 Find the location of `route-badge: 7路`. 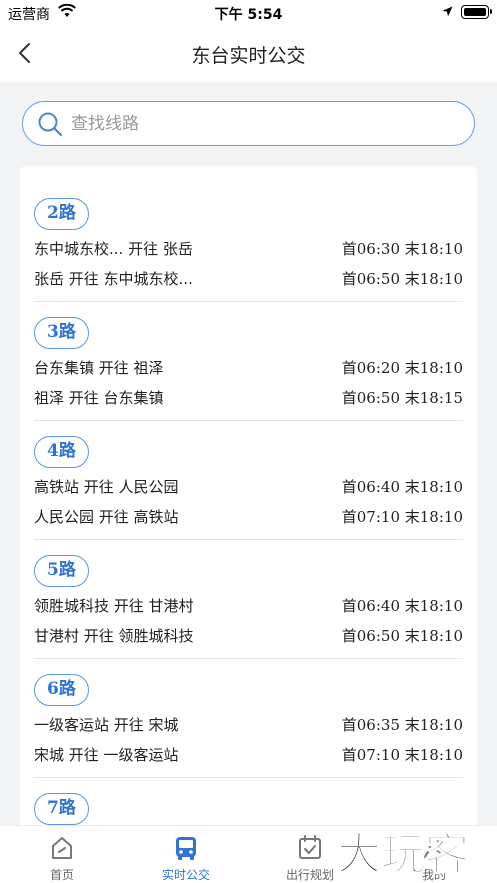

route-badge: 7路 is located at coordinates (61, 809).